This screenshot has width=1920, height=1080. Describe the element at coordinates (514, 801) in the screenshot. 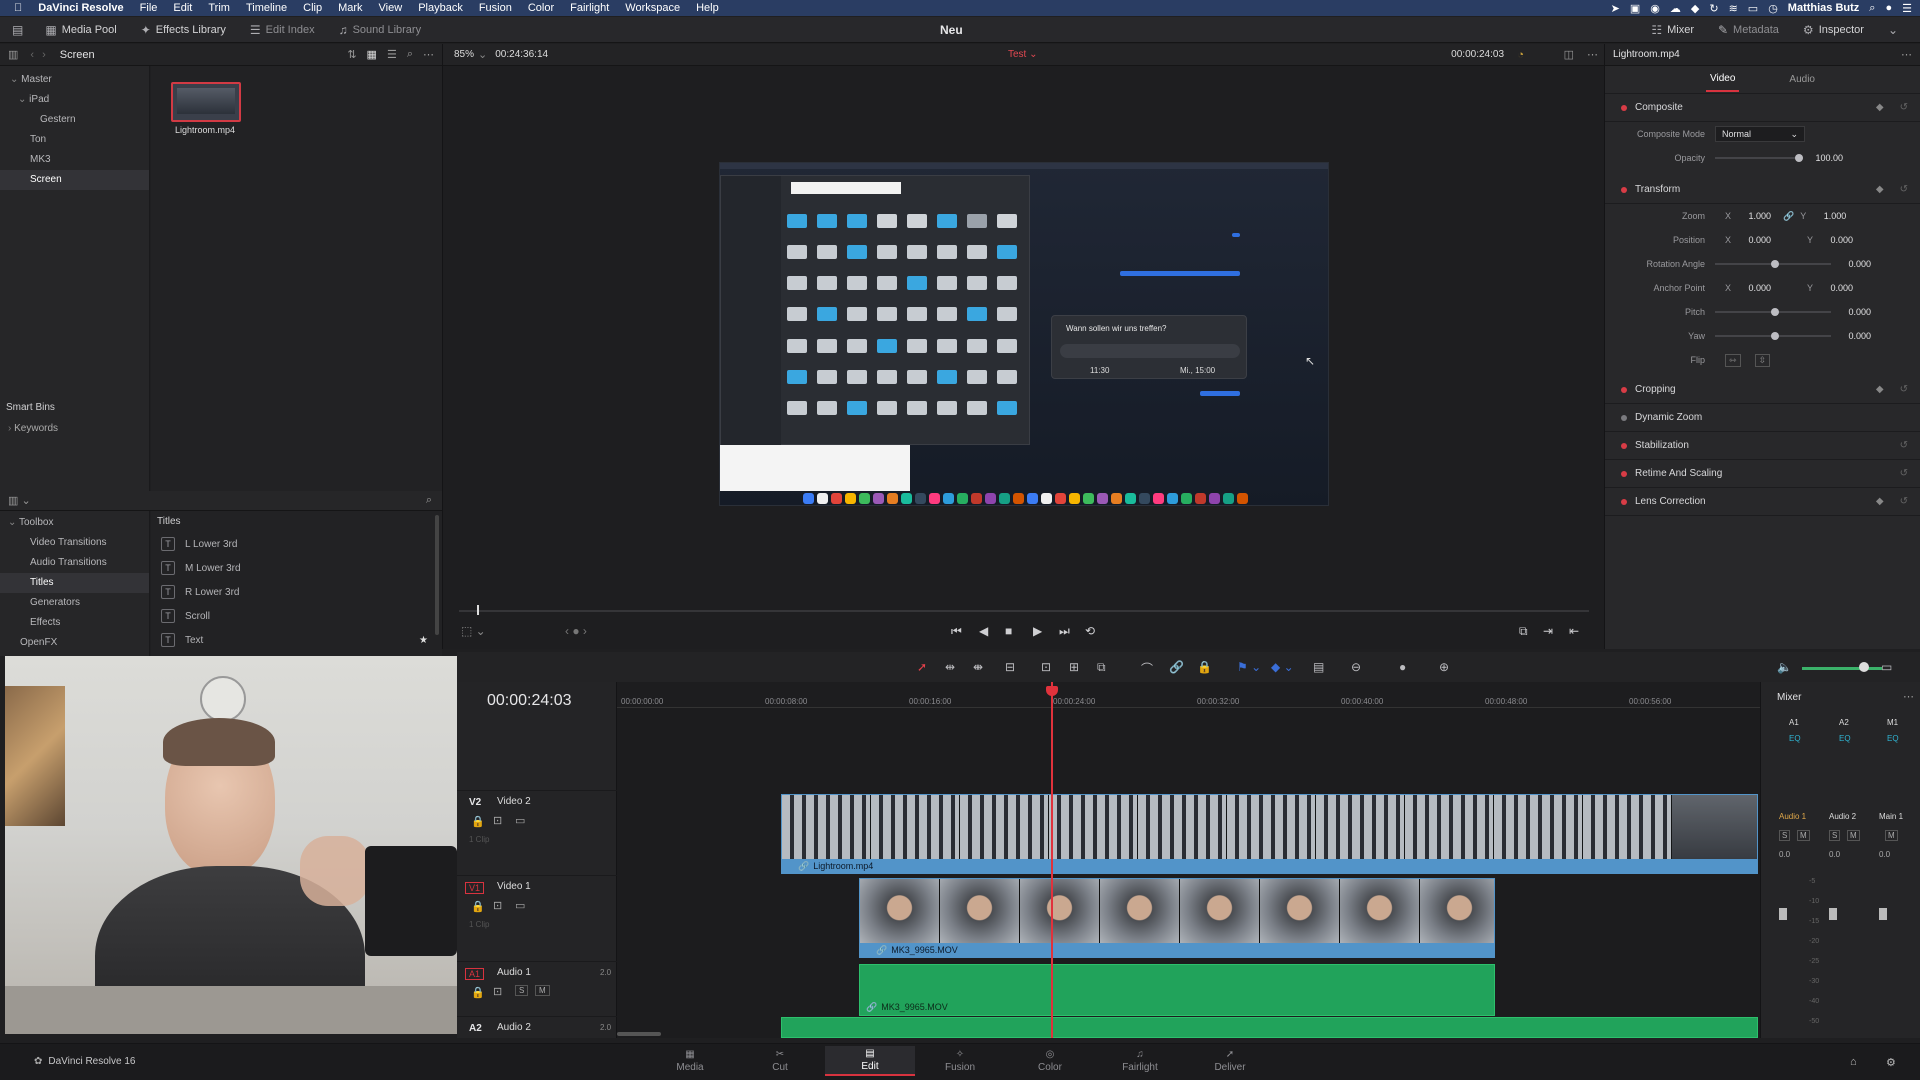

I see `track-v2-name: Video 2` at that location.